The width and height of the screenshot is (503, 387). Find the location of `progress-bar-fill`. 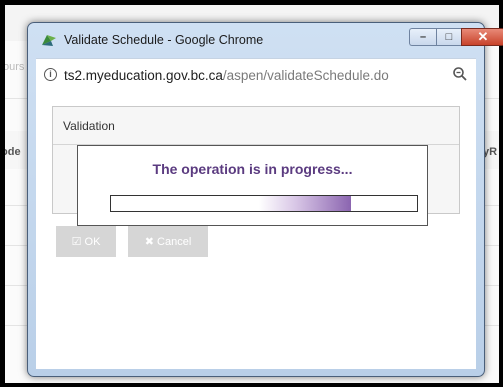

progress-bar-fill is located at coordinates (305, 203).